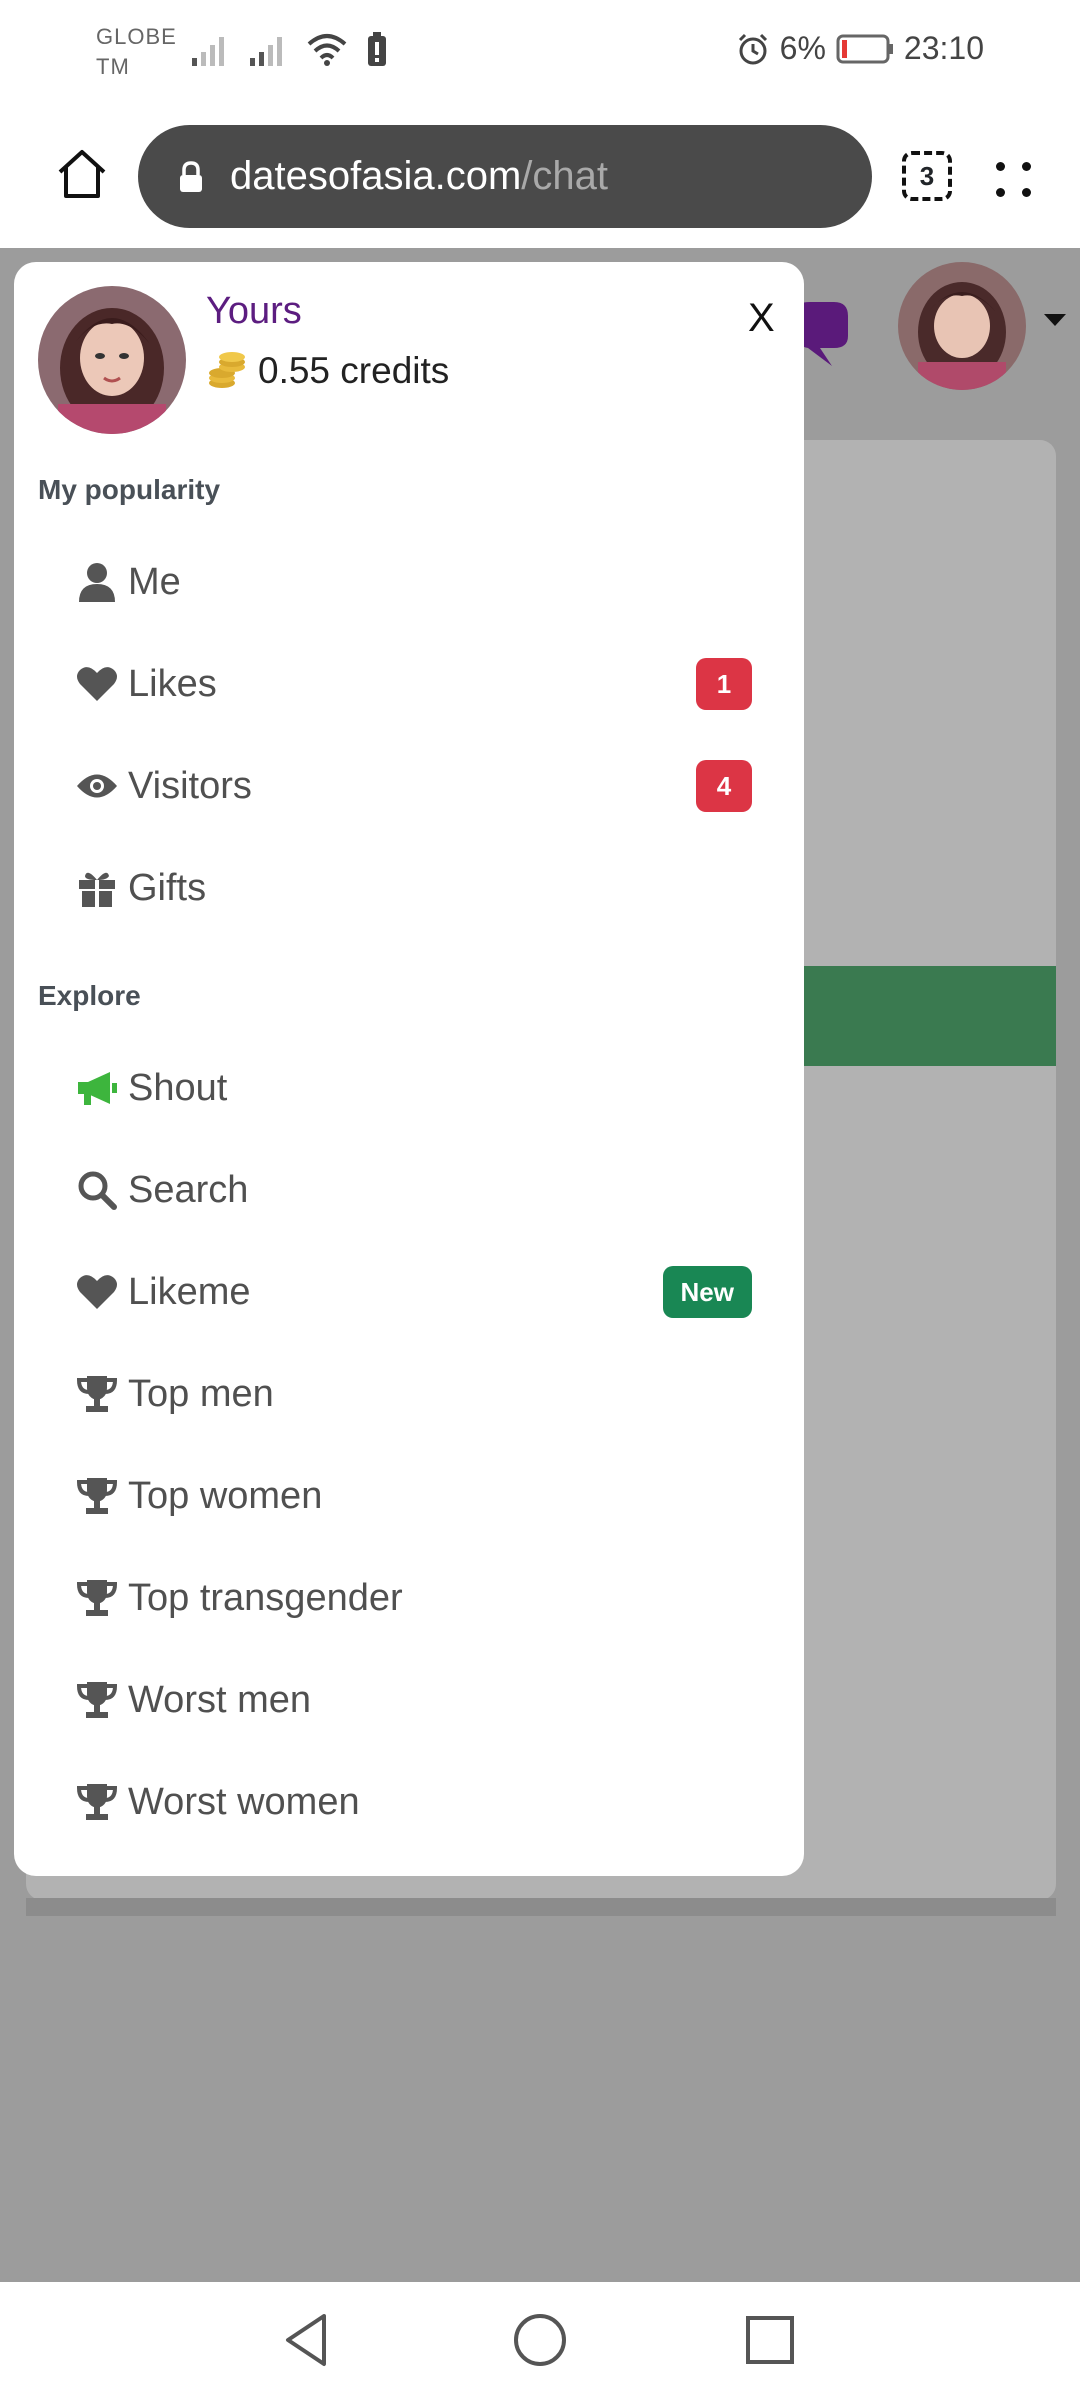 This screenshot has width=1080, height=2400. I want to click on background-green-bar, so click(918, 1016).